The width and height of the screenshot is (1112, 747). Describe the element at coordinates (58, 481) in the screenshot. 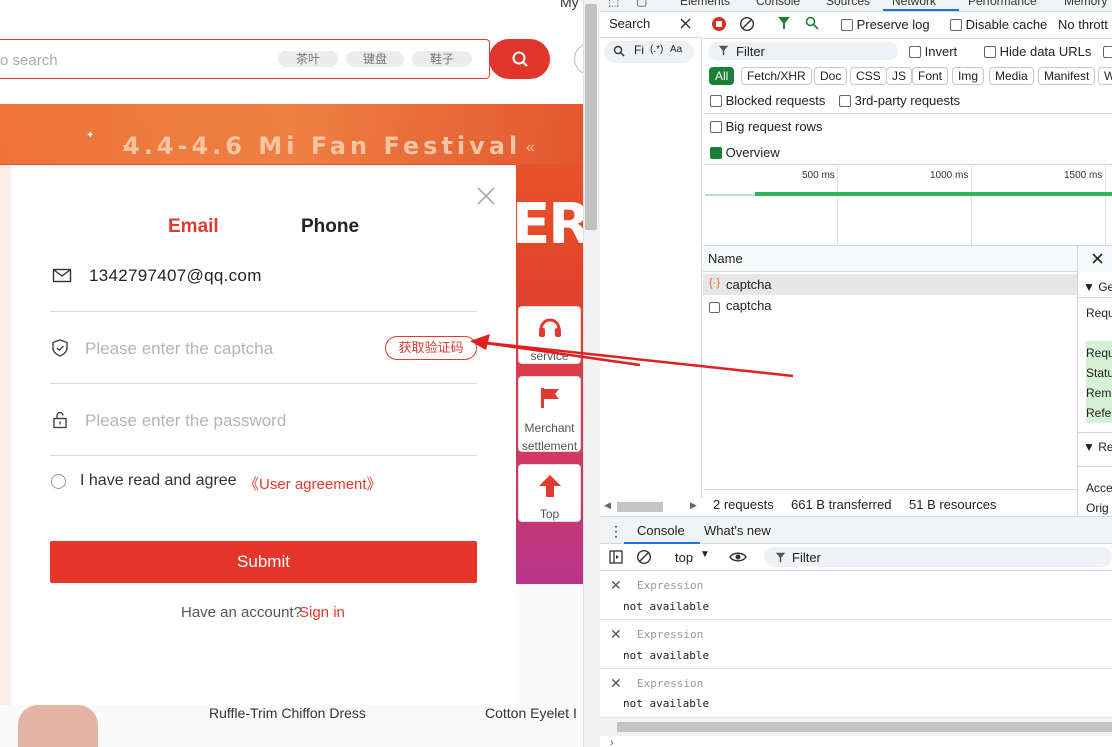

I see `agree-radio` at that location.